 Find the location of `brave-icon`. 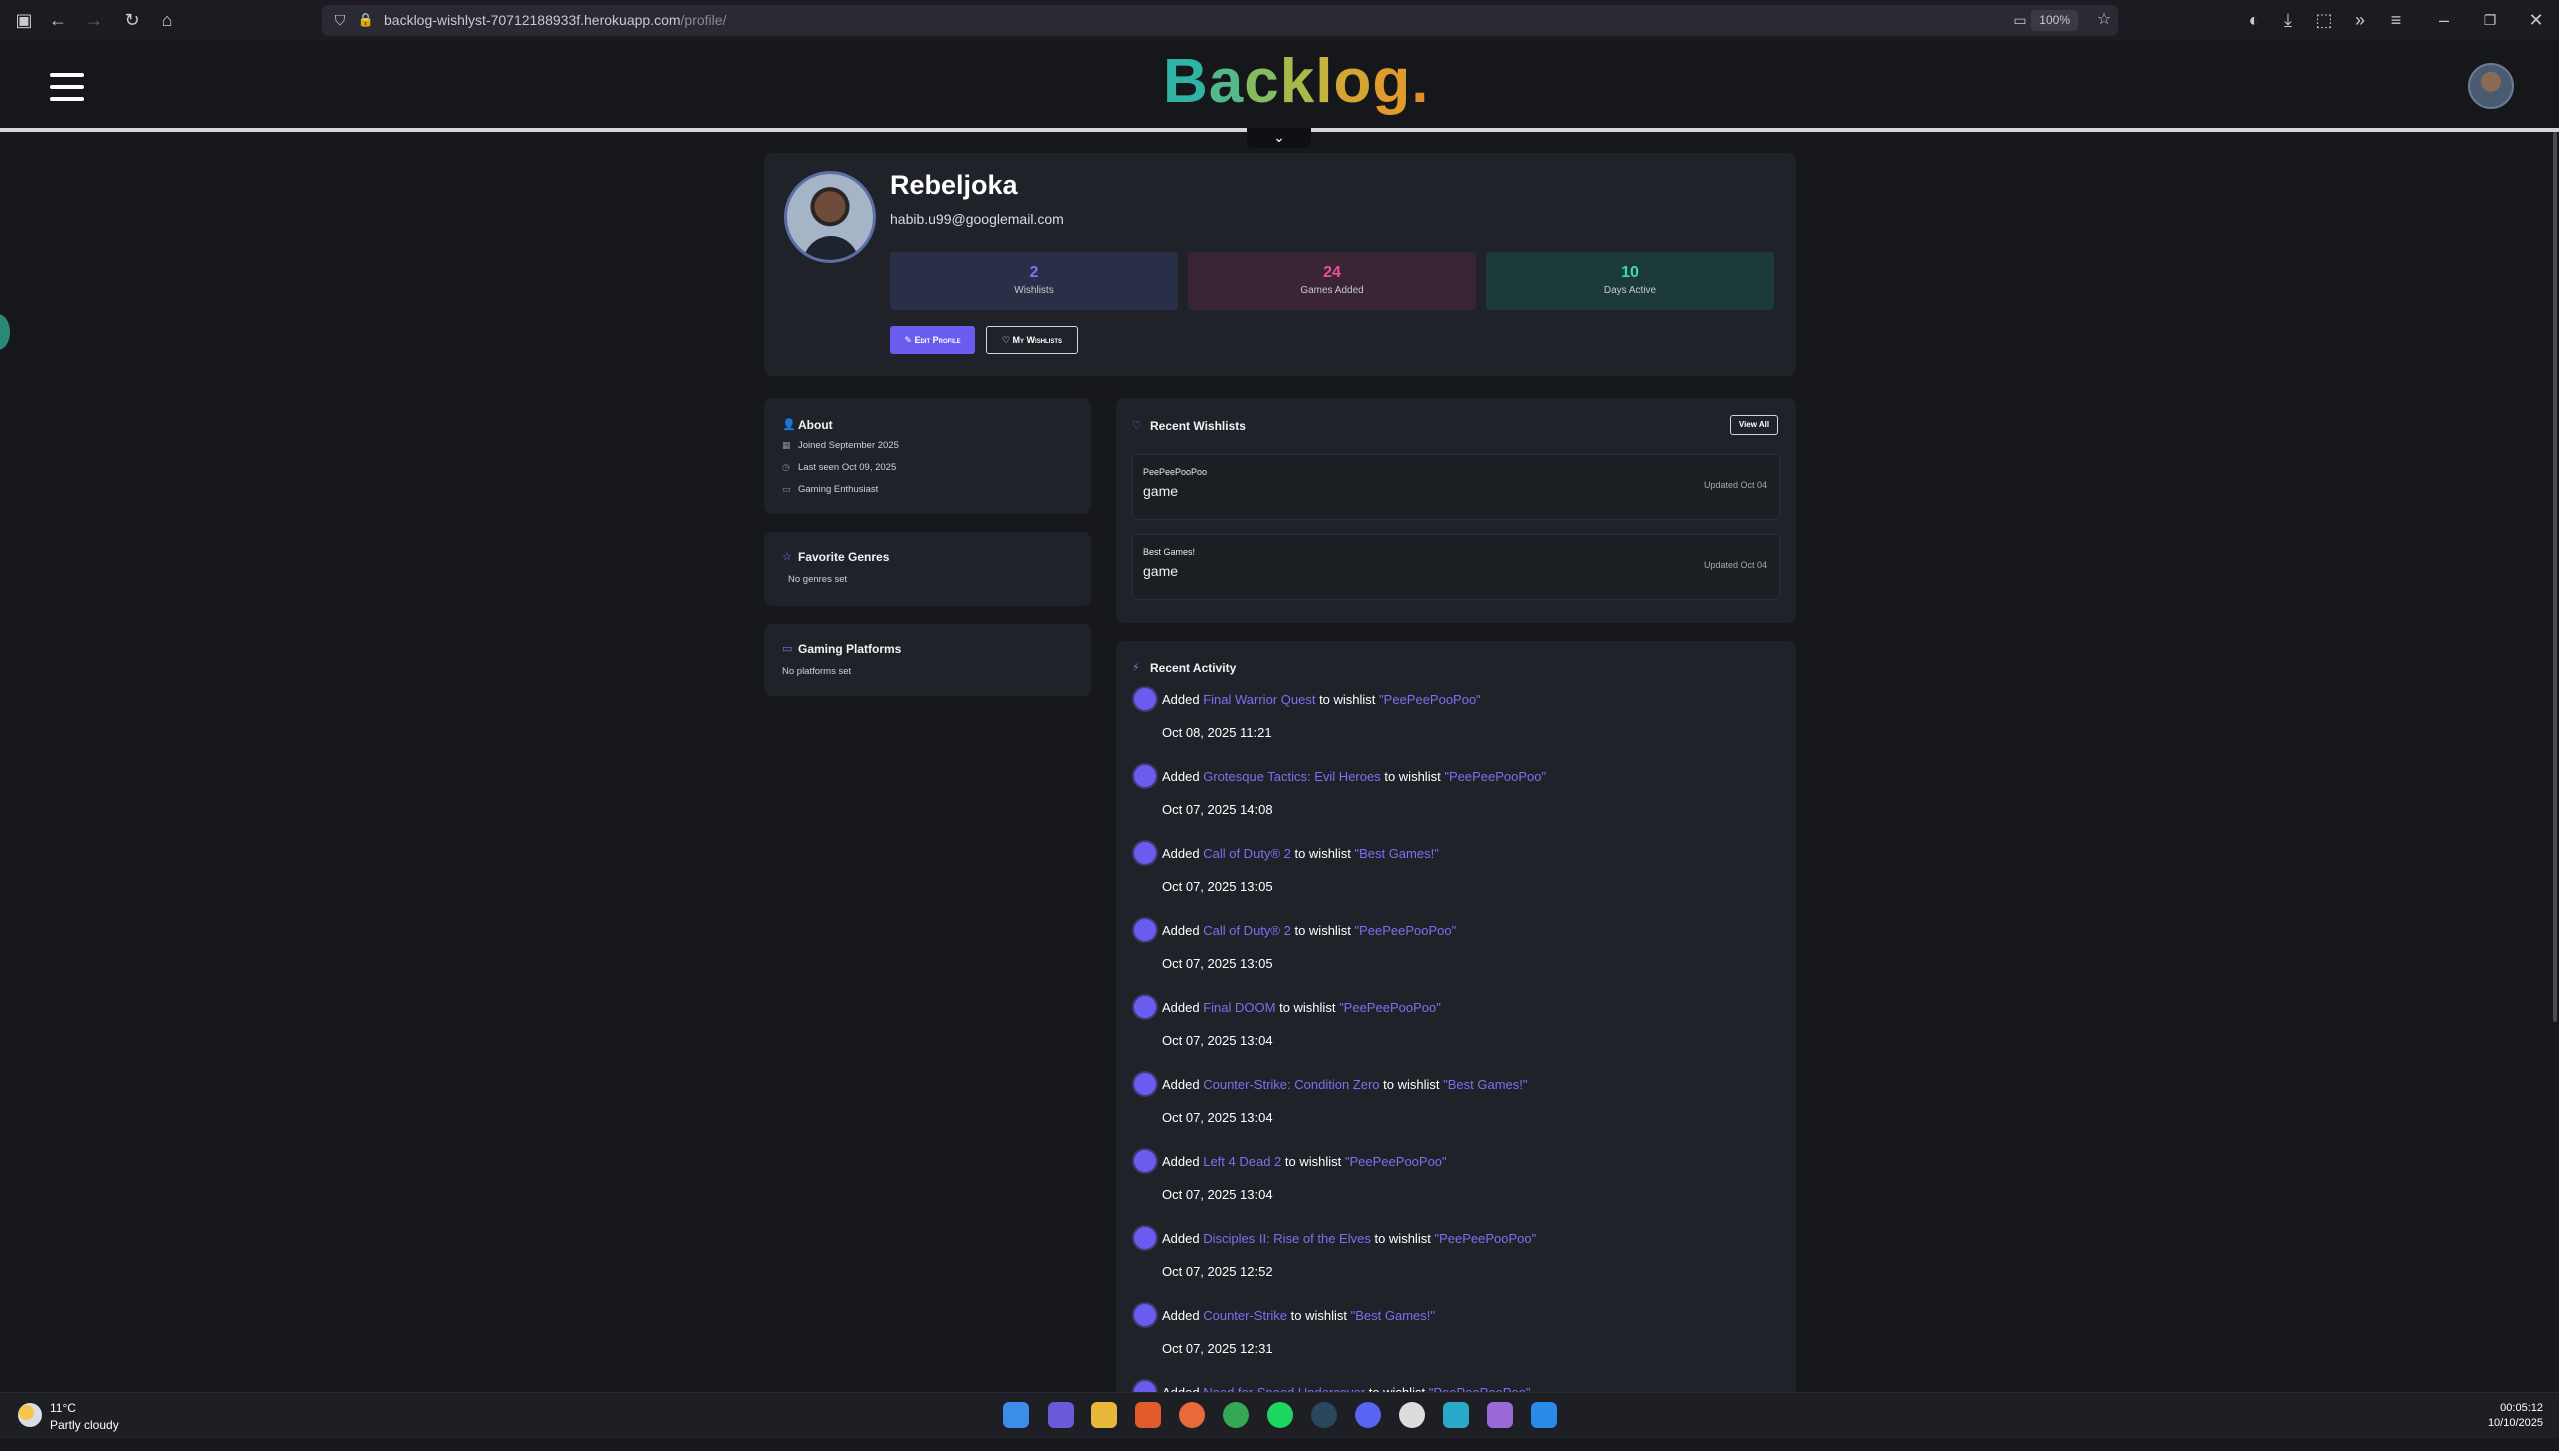

brave-icon is located at coordinates (1148, 1415).